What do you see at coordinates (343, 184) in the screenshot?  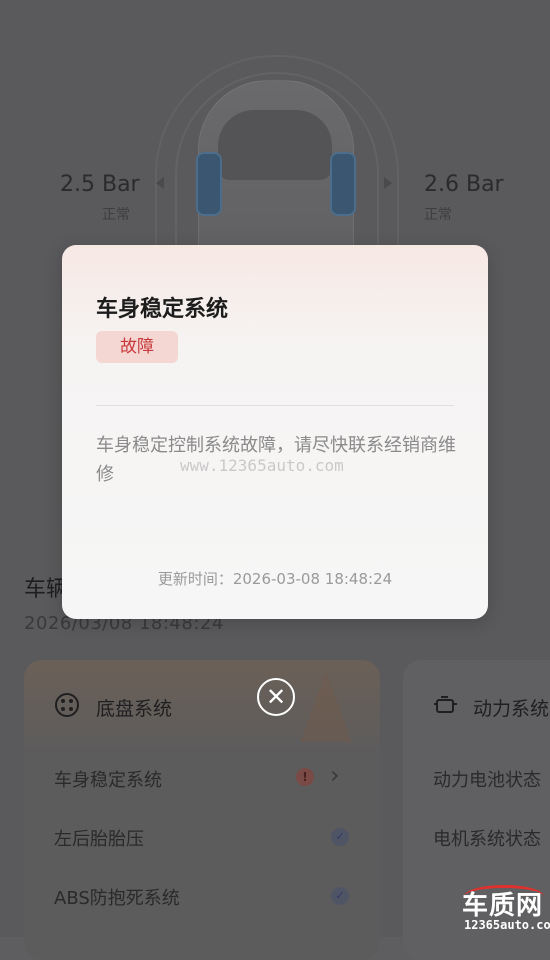 I see `front-right-tire` at bounding box center [343, 184].